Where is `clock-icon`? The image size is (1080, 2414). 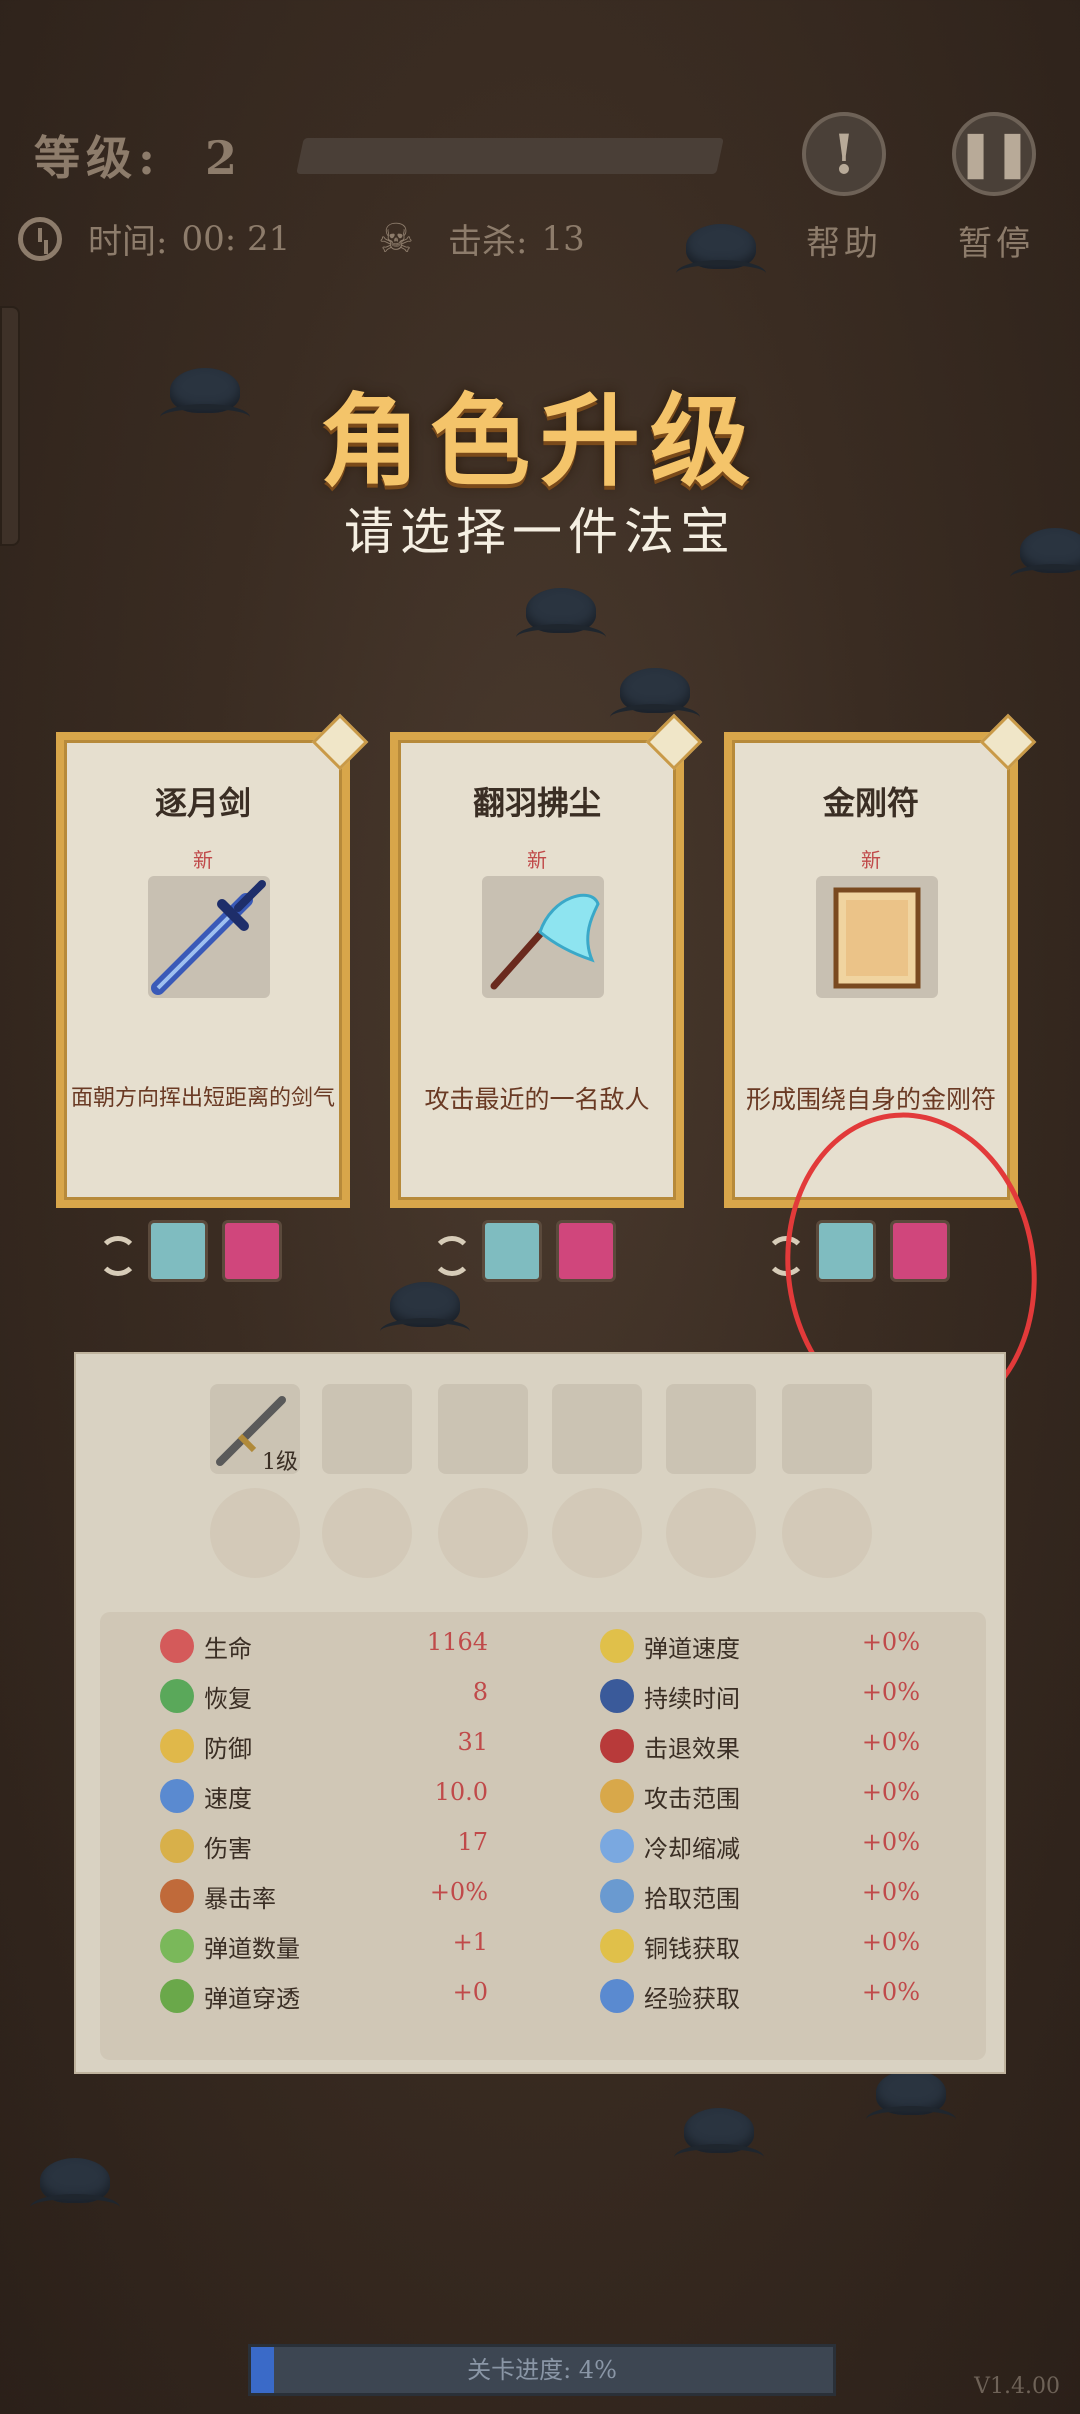 clock-icon is located at coordinates (40, 238).